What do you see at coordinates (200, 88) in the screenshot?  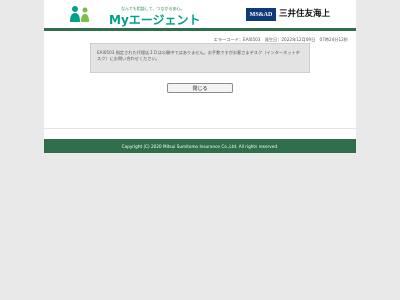 I see `close-button: 閉じる` at bounding box center [200, 88].